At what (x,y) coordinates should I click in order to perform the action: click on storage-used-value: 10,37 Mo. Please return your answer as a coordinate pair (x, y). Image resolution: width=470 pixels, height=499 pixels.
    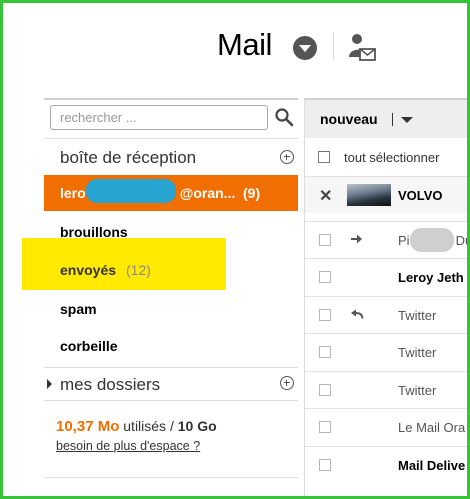
    Looking at the image, I should click on (88, 426).